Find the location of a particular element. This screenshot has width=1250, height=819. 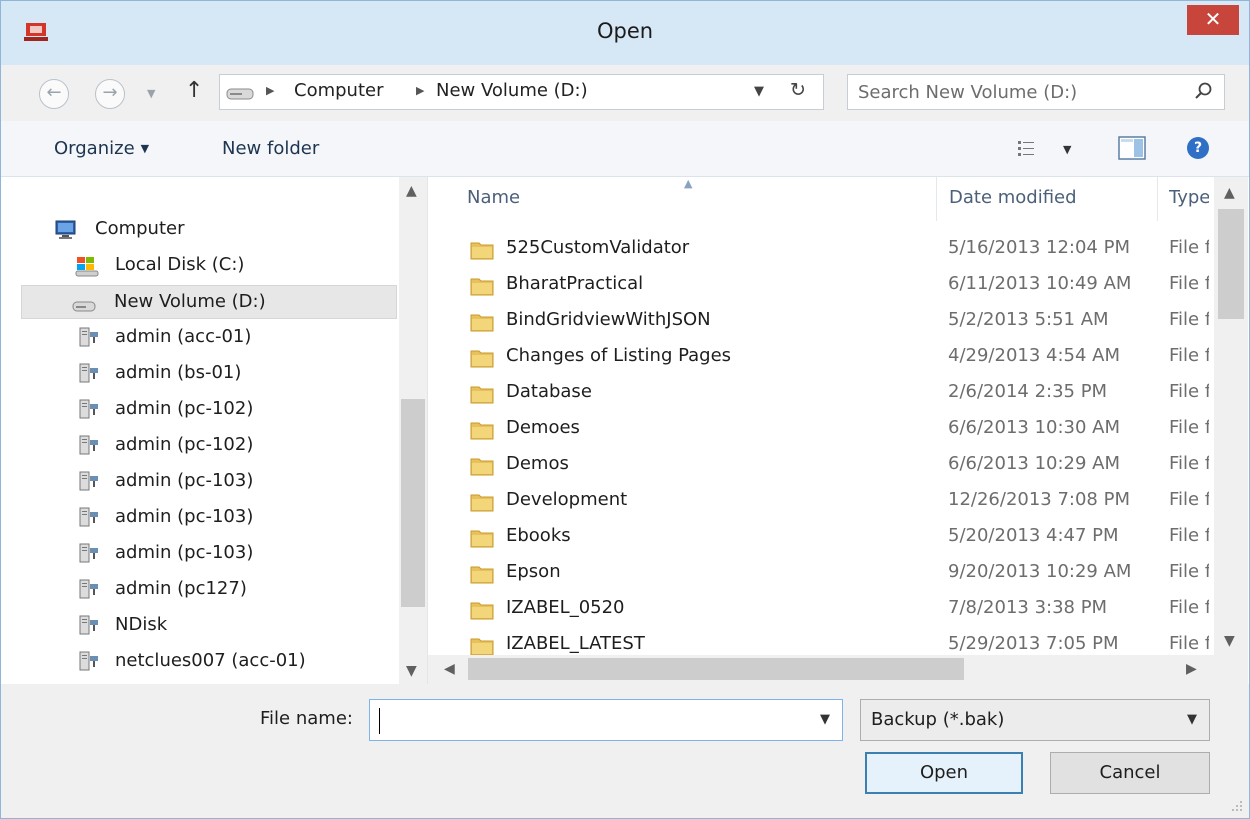

column-header-date-modified: Date modified is located at coordinates (1013, 197).